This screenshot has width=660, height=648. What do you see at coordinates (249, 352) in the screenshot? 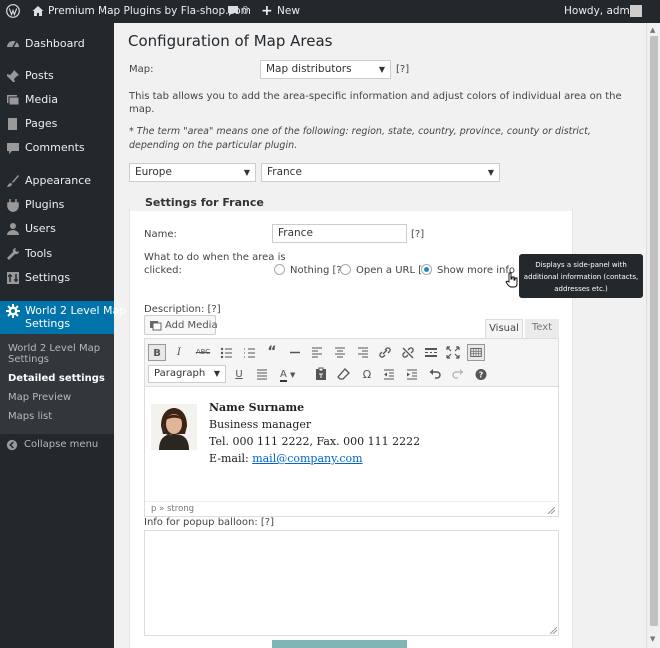
I see `numbered-list-icon` at bounding box center [249, 352].